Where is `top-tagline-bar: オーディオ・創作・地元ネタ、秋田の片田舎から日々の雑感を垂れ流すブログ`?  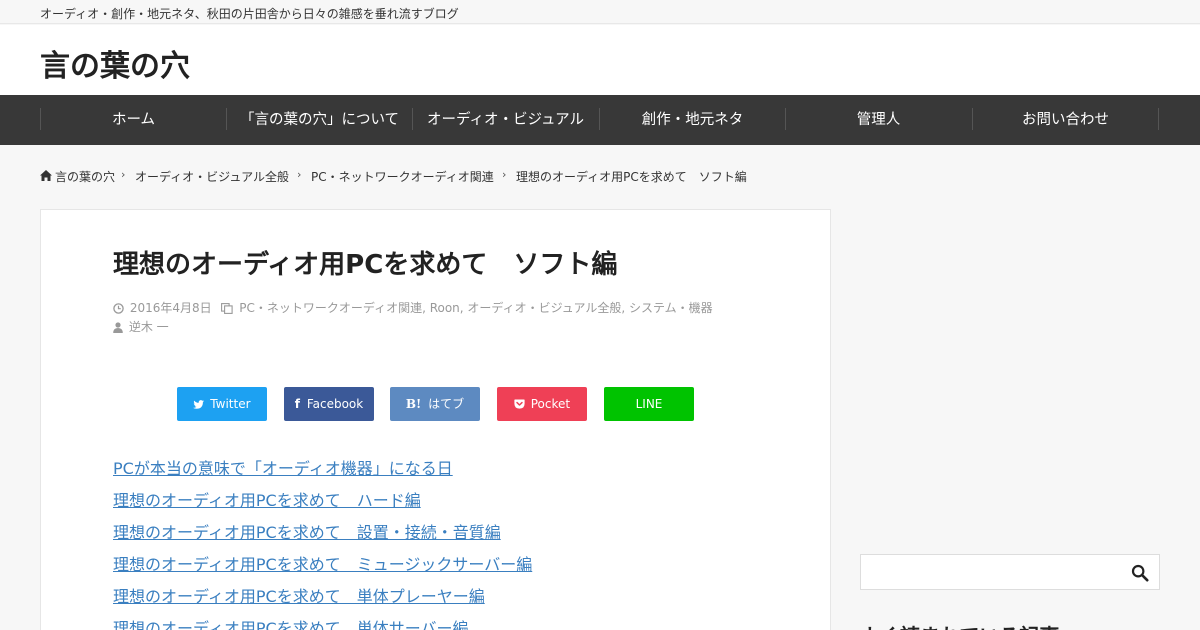
top-tagline-bar: オーディオ・創作・地元ネタ、秋田の片田舎から日々の雑感を垂れ流すブログ is located at coordinates (600, 12).